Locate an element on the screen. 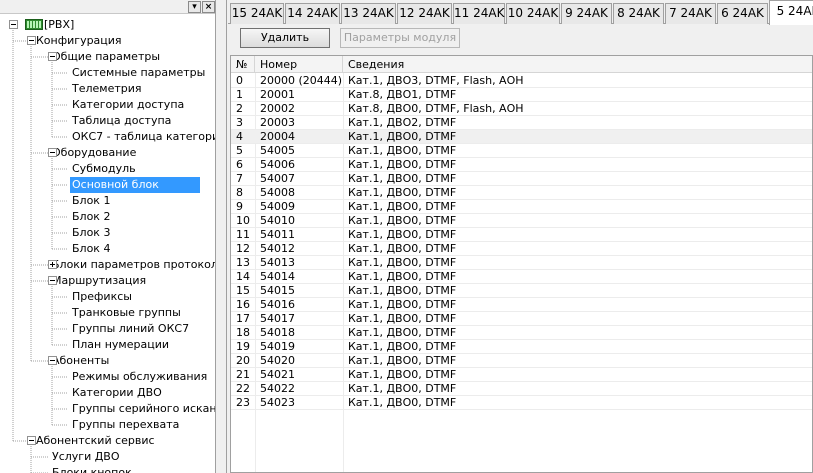  module-tab: 14 24AK is located at coordinates (312, 13).